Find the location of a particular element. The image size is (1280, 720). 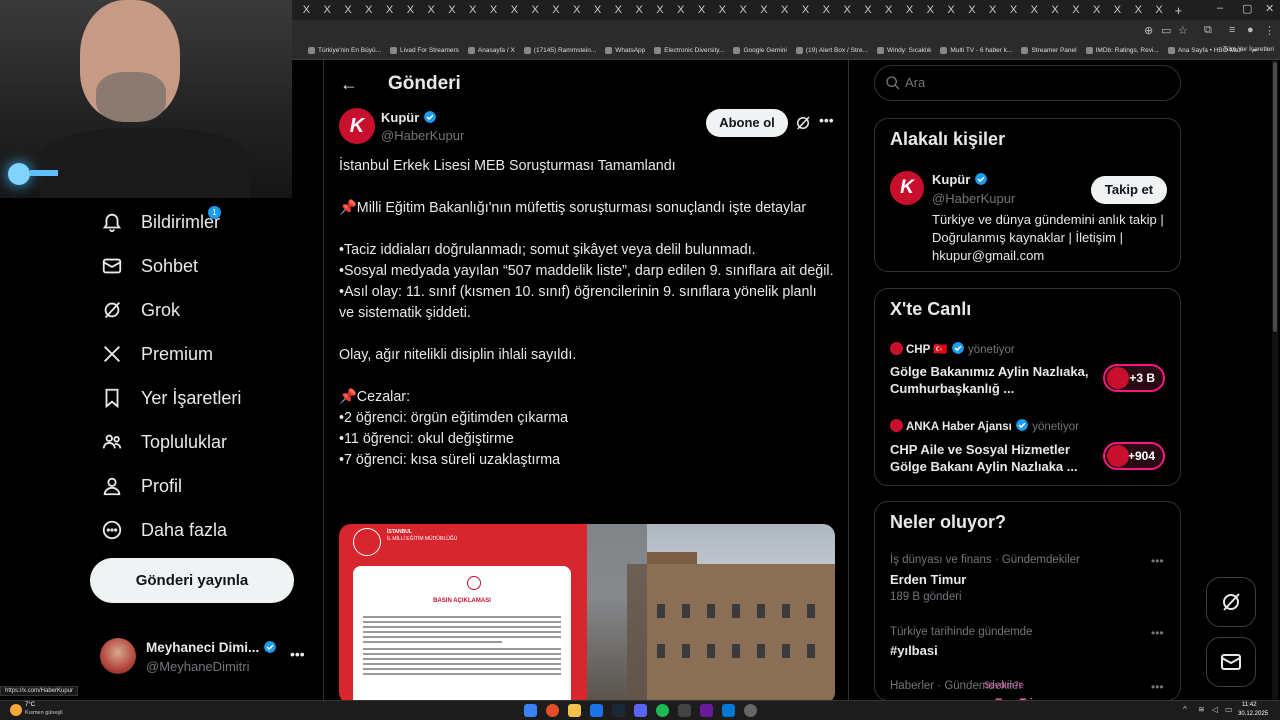

discord-icon is located at coordinates (640, 710).